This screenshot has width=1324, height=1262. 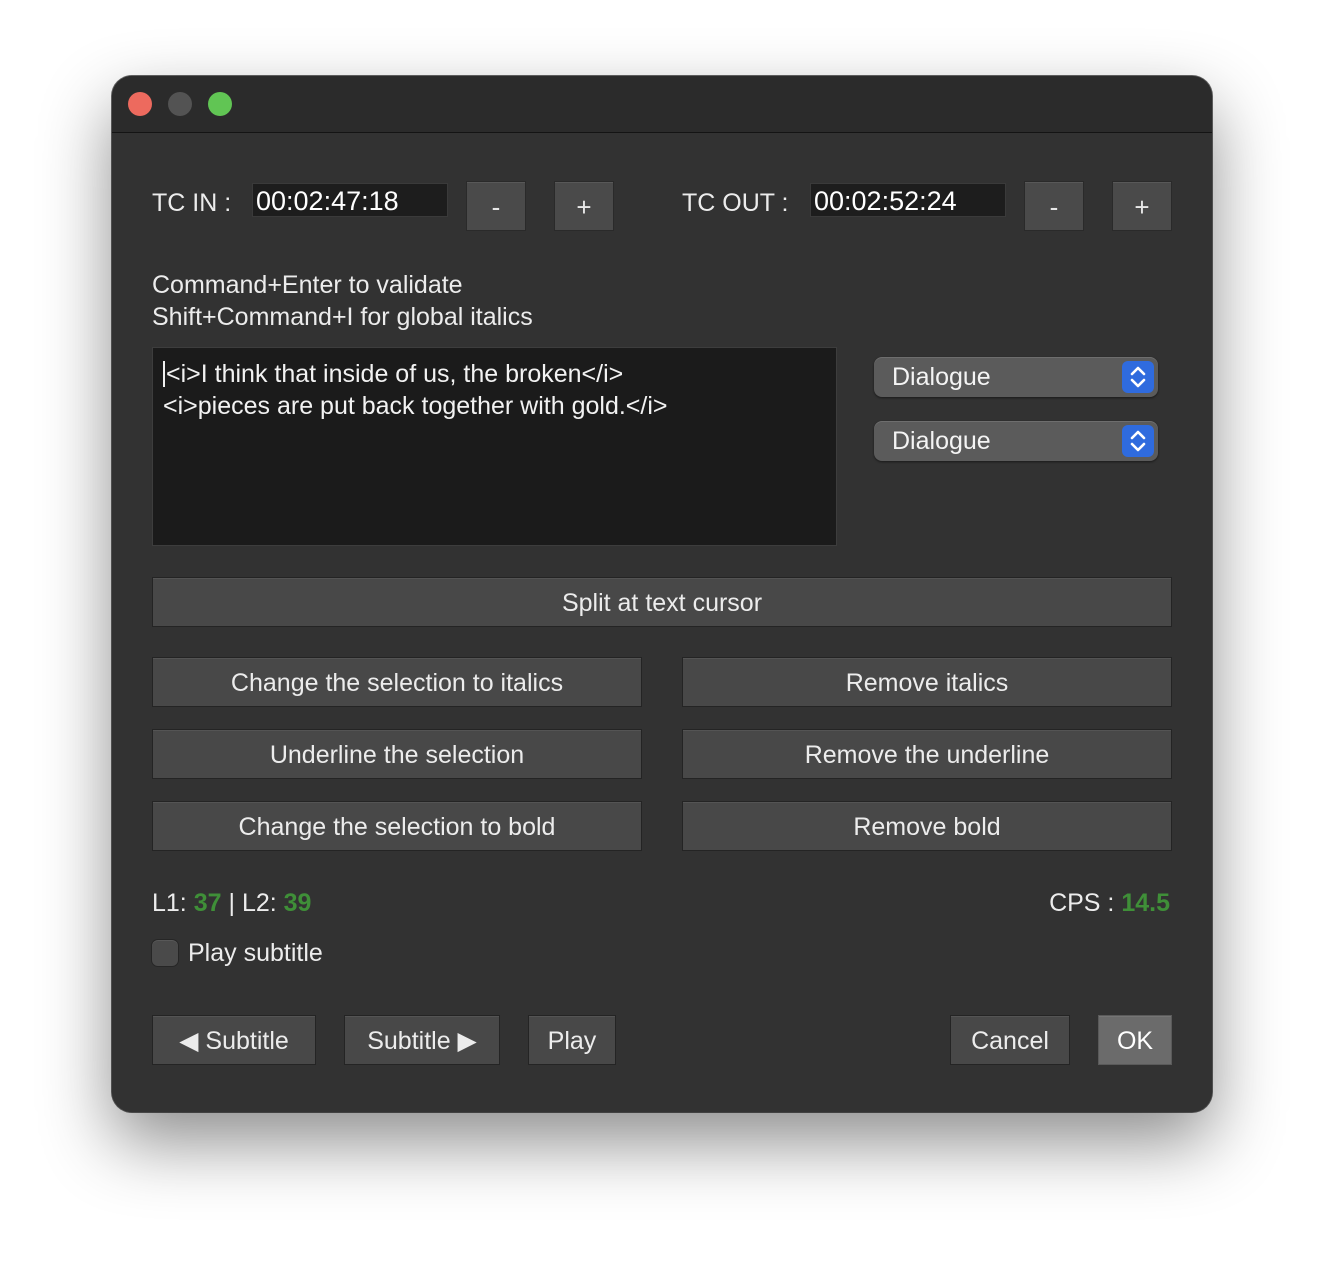 What do you see at coordinates (1082, 903) in the screenshot?
I see `cps-label: CPS :` at bounding box center [1082, 903].